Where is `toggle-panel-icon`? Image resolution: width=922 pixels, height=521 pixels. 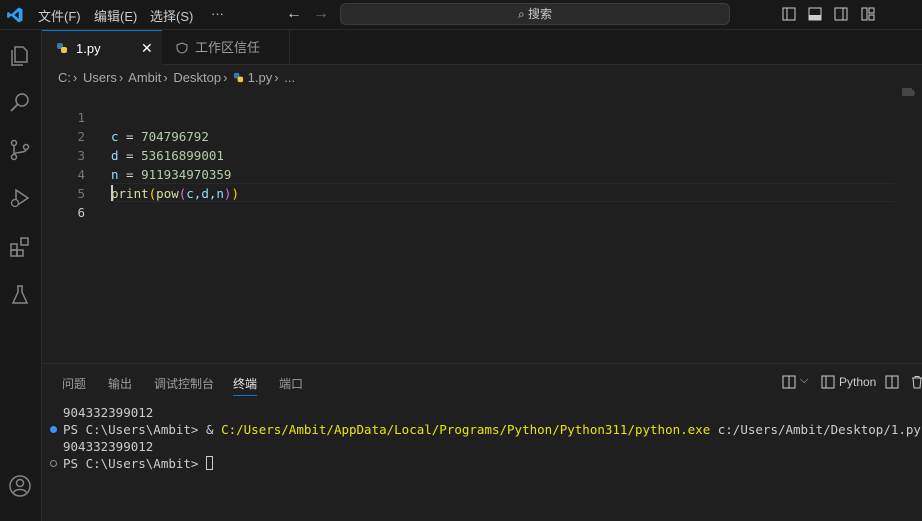
toggle-panel-icon is located at coordinates (815, 14).